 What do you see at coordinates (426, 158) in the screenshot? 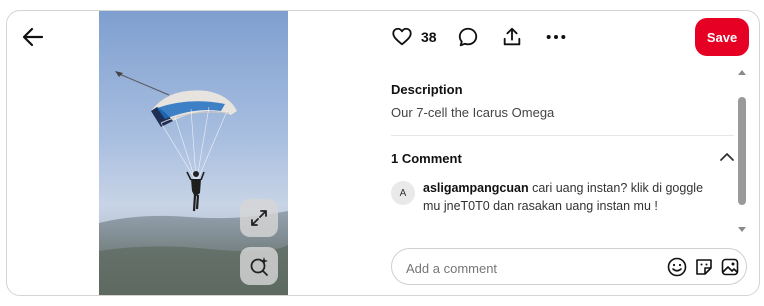
I see `comments-heading: 1 Comment` at bounding box center [426, 158].